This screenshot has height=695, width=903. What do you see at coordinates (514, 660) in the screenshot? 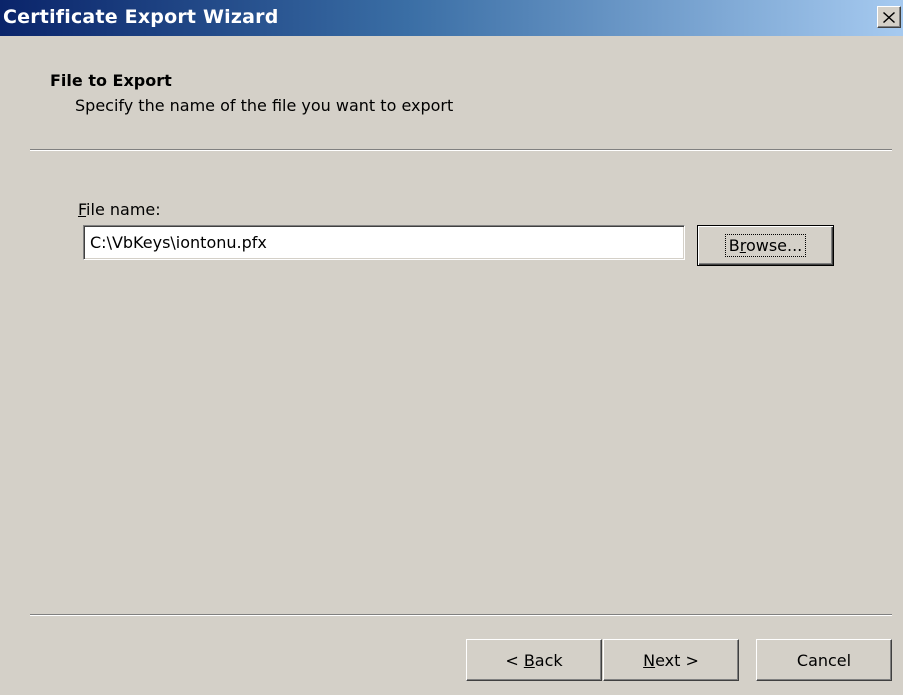
I see `back-label-pre: <` at bounding box center [514, 660].